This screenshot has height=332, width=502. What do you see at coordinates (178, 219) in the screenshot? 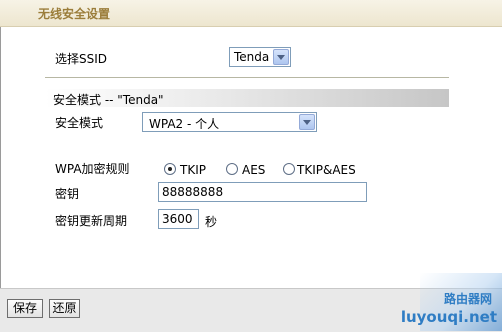
I see `key-renewal-input: 3600` at bounding box center [178, 219].